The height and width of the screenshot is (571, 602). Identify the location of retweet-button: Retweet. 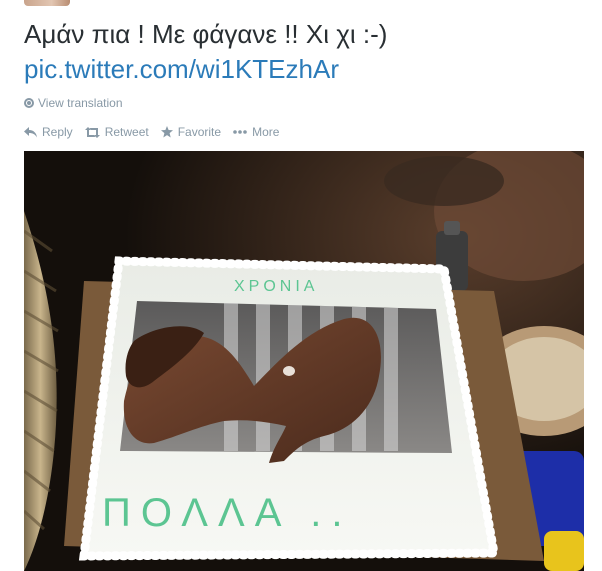
(116, 132).